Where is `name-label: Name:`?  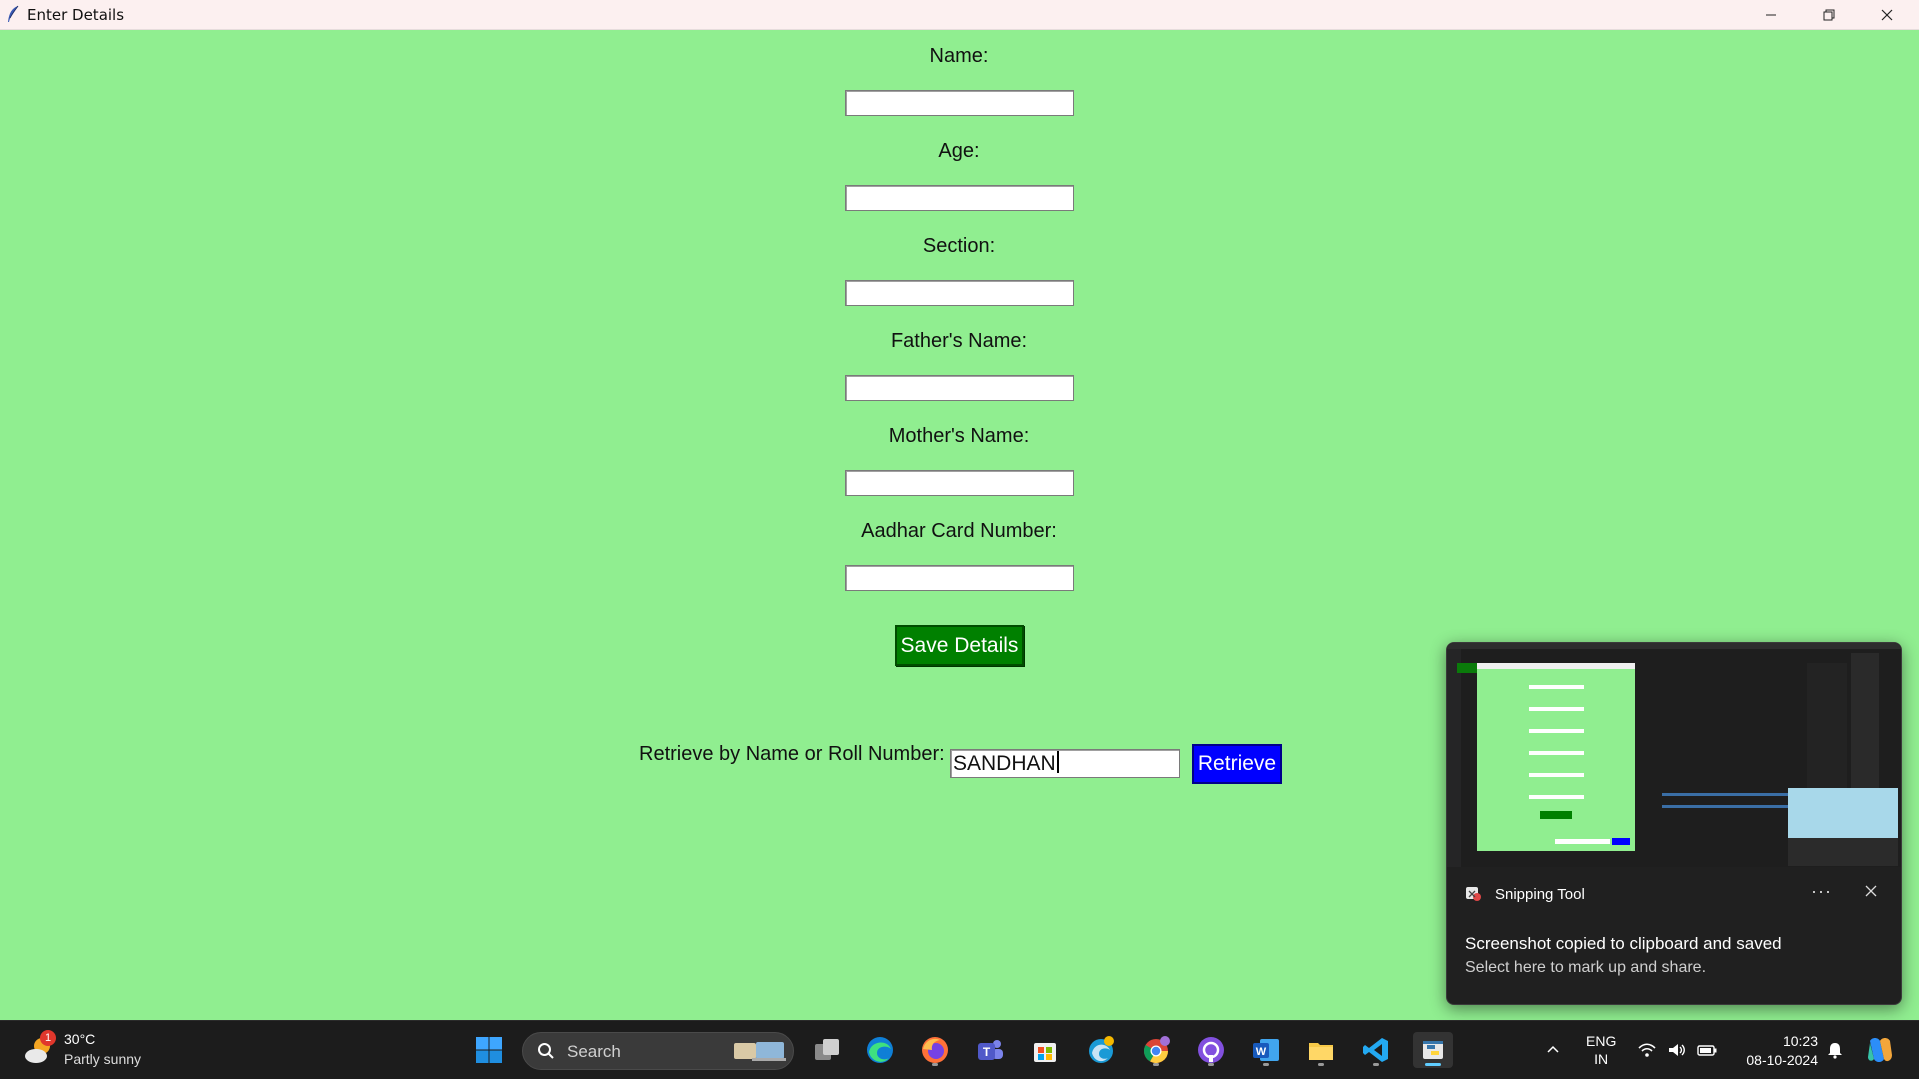
name-label: Name: is located at coordinates (959, 56).